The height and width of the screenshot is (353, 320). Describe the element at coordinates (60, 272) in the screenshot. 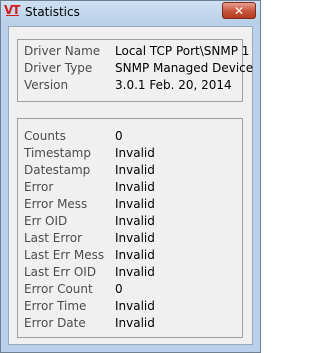

I see `last-err-oid-label: Last Err OID` at that location.